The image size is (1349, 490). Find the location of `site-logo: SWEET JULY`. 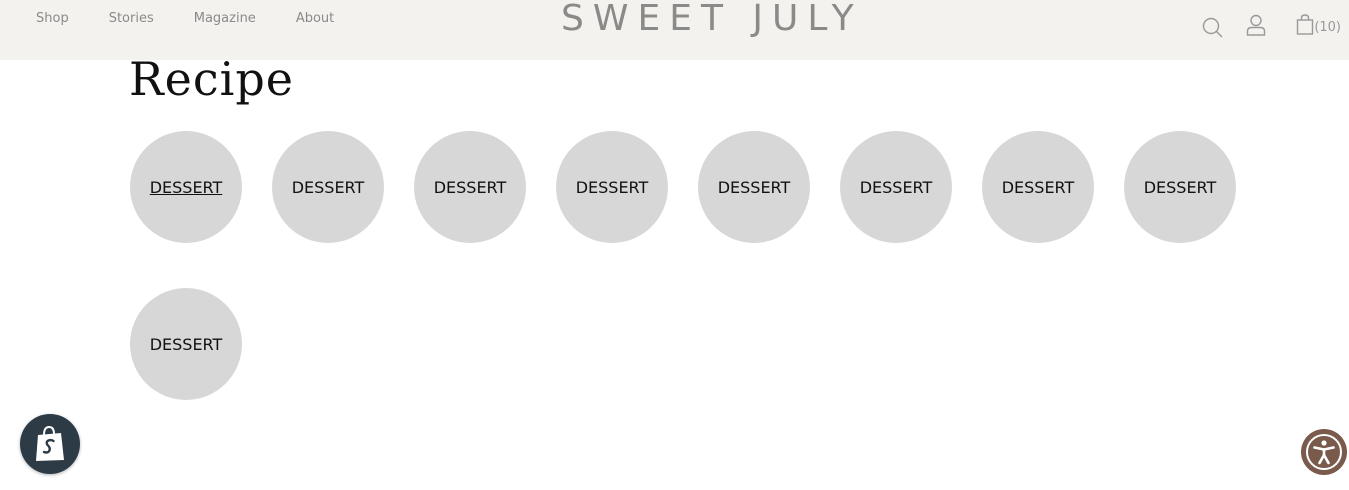

site-logo: SWEET JULY is located at coordinates (712, 19).